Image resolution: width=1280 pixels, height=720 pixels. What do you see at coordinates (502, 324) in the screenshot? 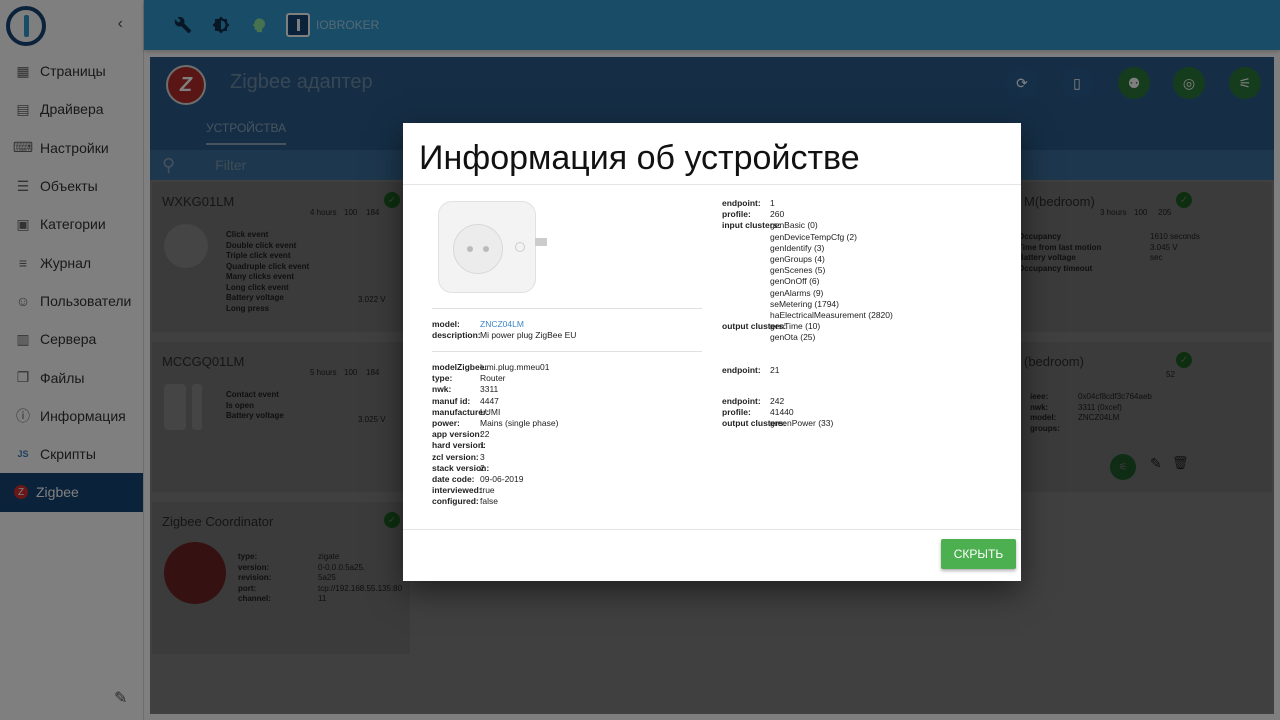
I see `model-link: ZNCZ04LM` at bounding box center [502, 324].